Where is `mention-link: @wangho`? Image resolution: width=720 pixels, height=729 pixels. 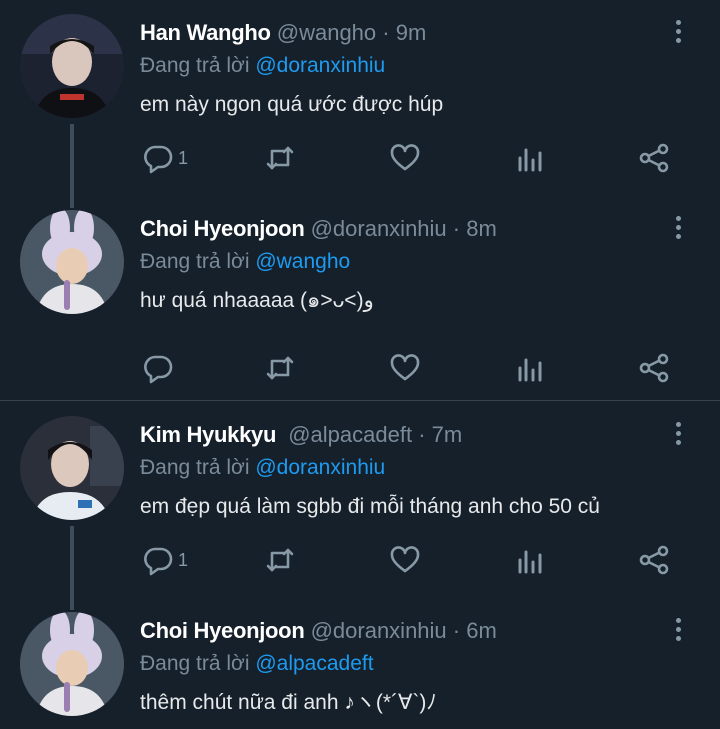 mention-link: @wangho is located at coordinates (302, 261).